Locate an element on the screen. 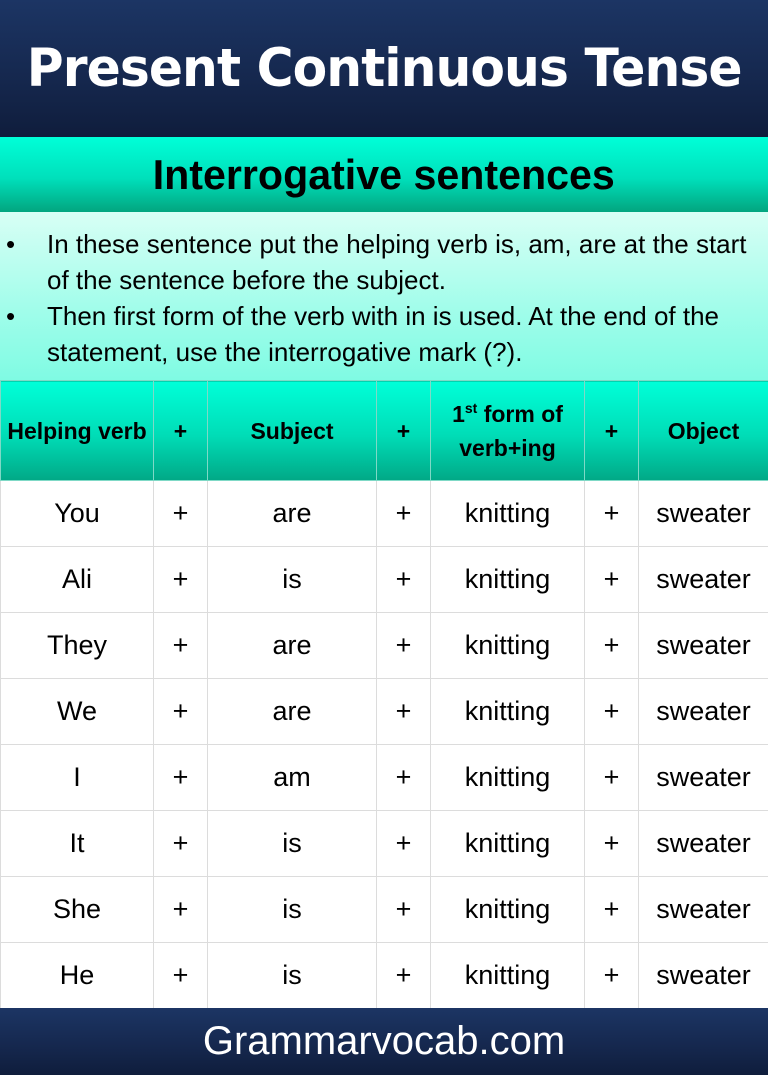  site-name: Grammarvocab.com is located at coordinates (384, 1041).